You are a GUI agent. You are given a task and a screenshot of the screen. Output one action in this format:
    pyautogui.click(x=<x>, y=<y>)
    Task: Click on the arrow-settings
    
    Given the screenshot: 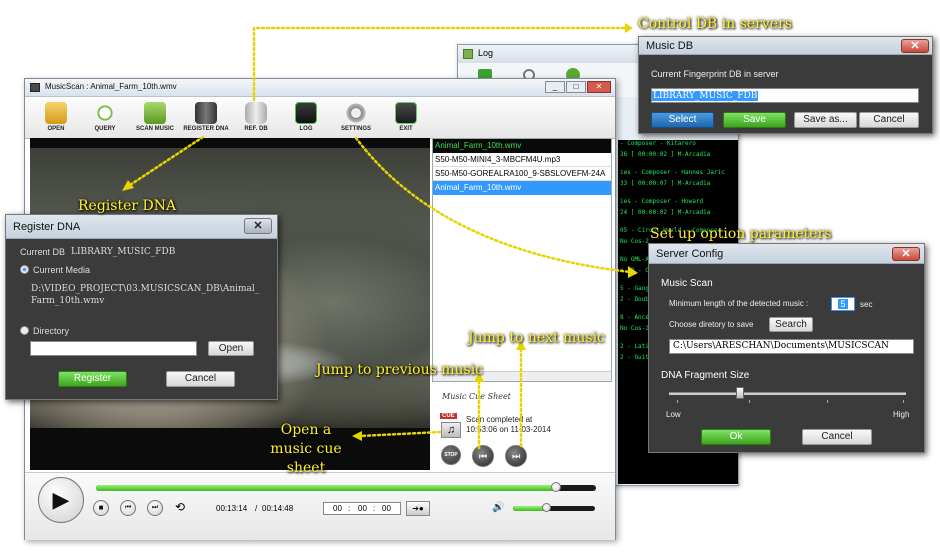 What is the action you would take?
    pyautogui.click(x=493, y=205)
    